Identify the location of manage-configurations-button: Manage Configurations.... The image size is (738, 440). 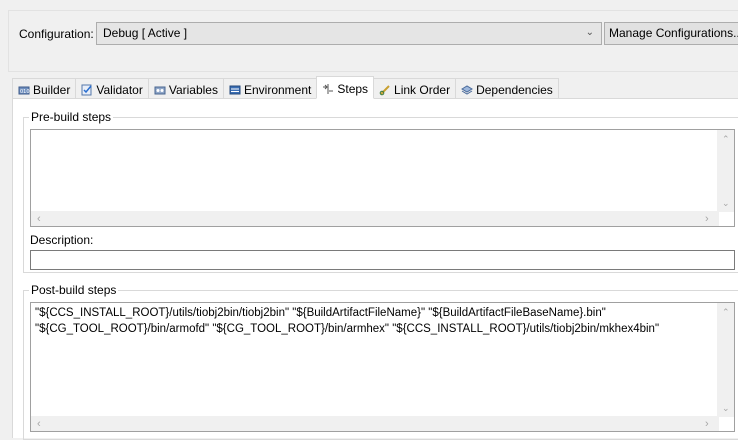
(671, 33).